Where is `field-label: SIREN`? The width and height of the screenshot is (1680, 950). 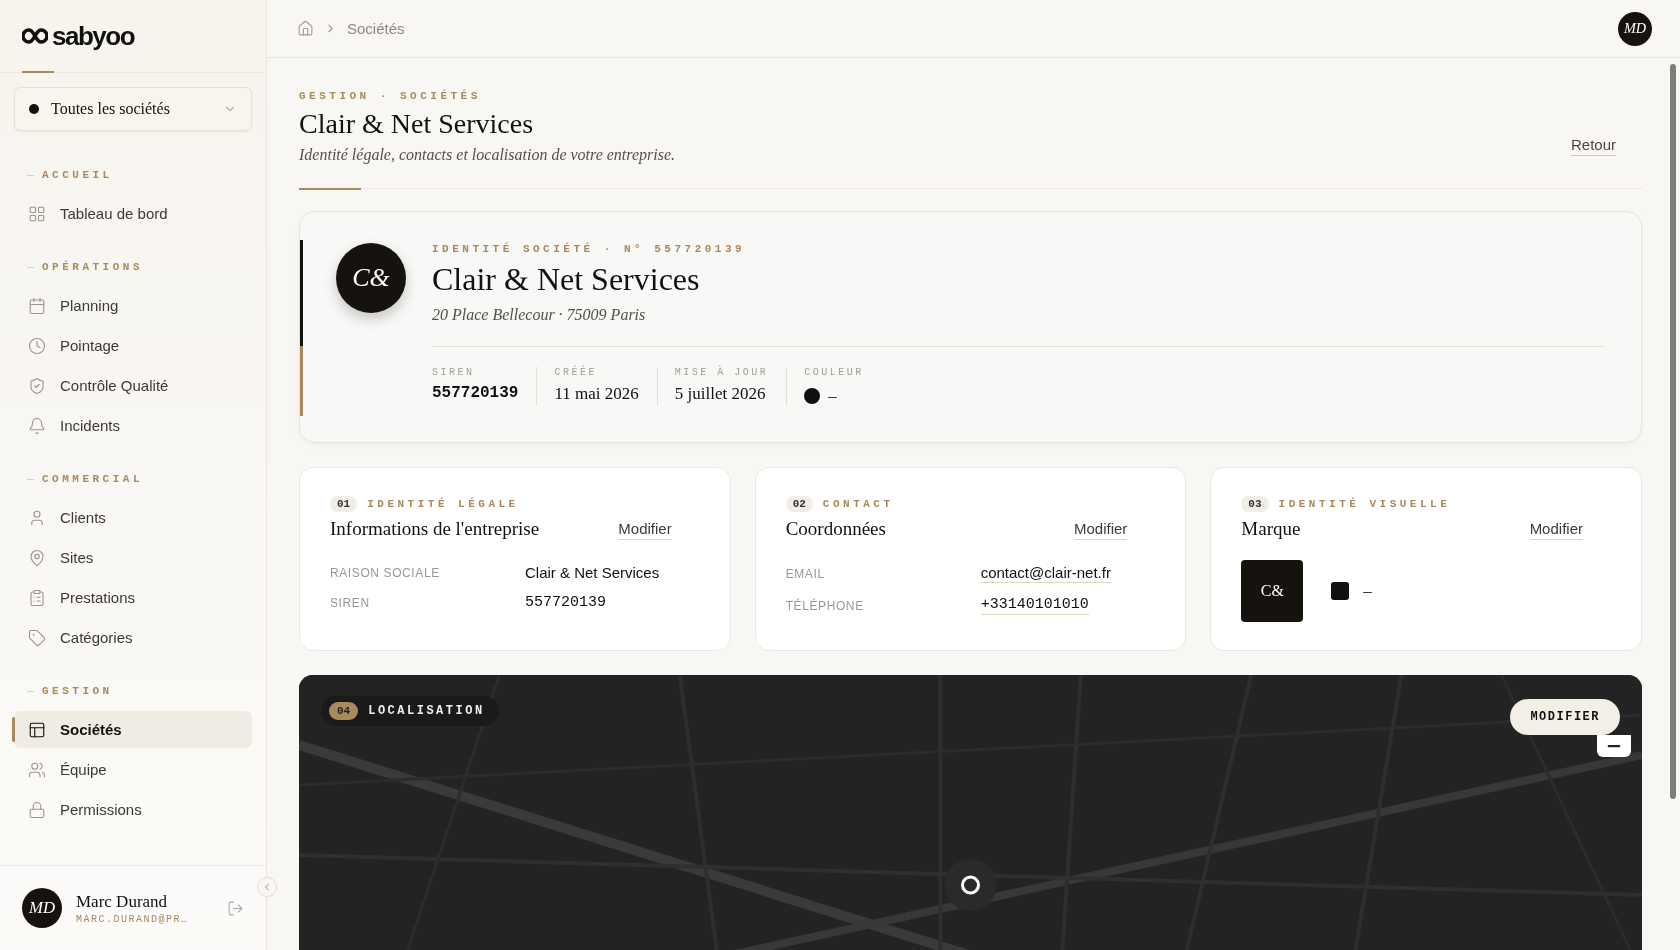
field-label: SIREN is located at coordinates (350, 602).